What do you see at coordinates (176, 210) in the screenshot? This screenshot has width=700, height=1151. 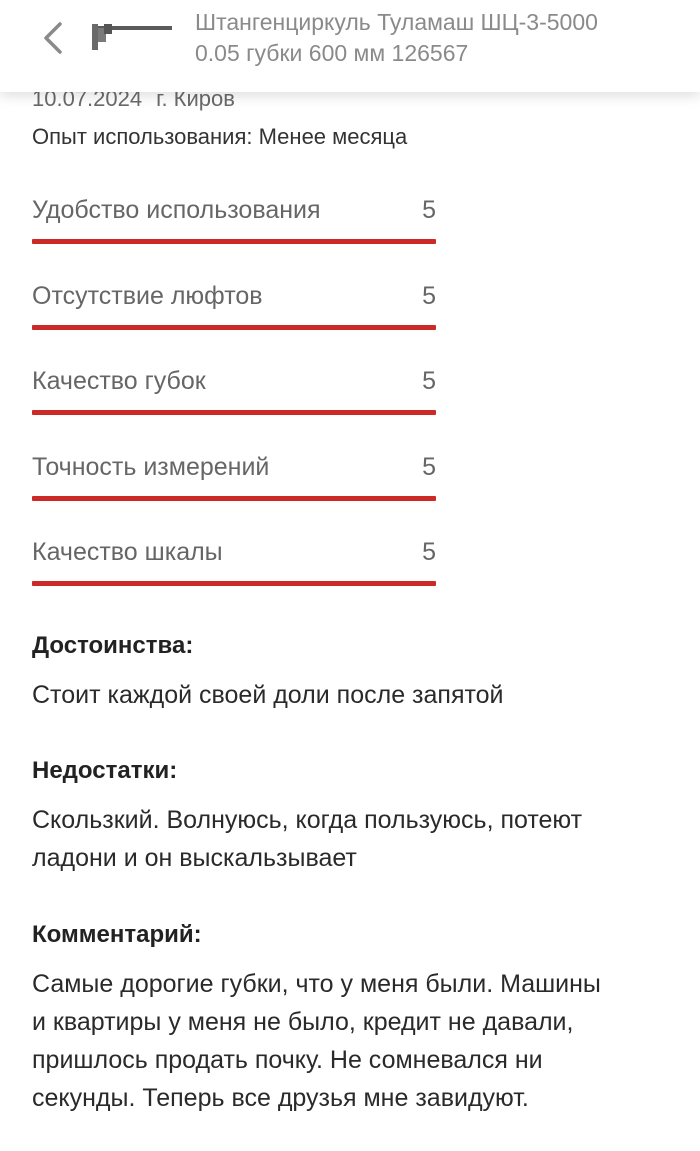 I see `rating-label: Удобство использования` at bounding box center [176, 210].